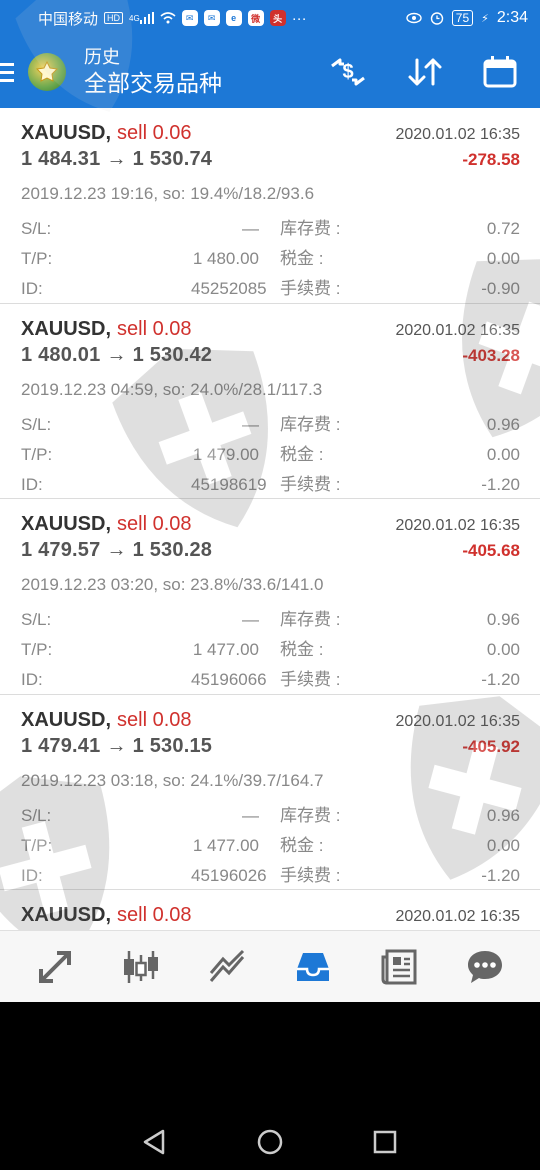 The width and height of the screenshot is (540, 1170). What do you see at coordinates (102, 57) in the screenshot?
I see `page-title: 历史` at bounding box center [102, 57].